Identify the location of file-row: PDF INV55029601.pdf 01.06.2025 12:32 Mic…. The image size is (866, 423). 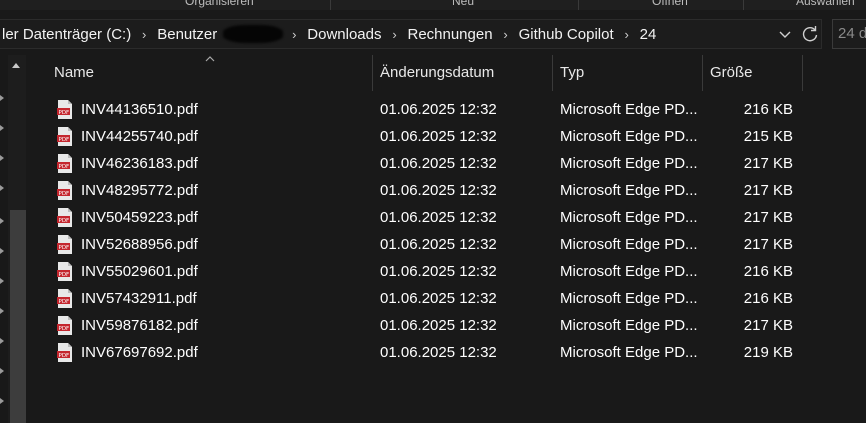
(416, 271).